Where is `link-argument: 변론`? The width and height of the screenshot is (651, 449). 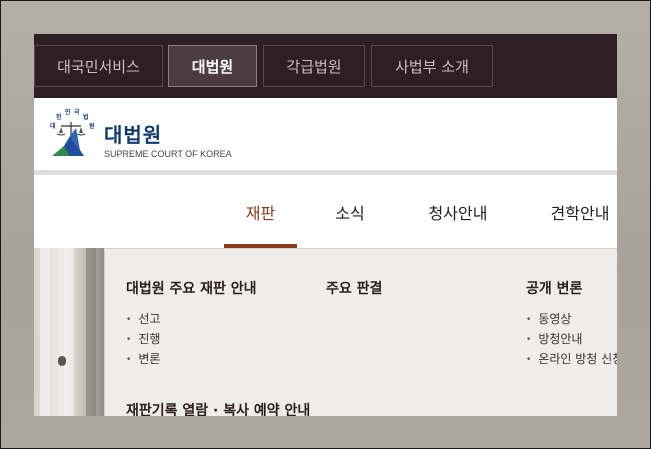 link-argument: 변론 is located at coordinates (143, 359).